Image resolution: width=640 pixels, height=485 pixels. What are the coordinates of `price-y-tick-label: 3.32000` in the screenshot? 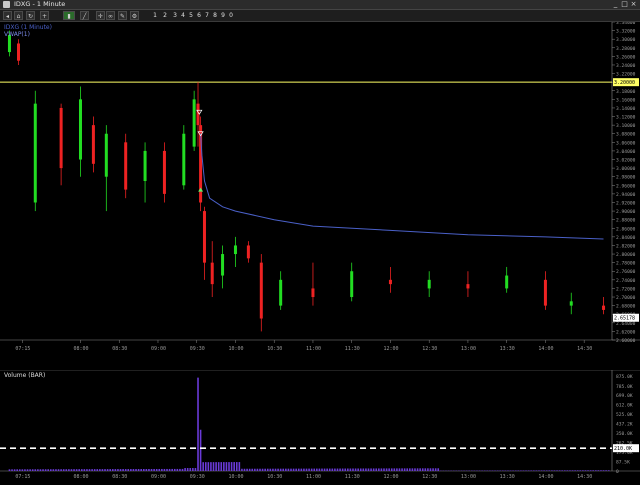 It's located at (626, 32).